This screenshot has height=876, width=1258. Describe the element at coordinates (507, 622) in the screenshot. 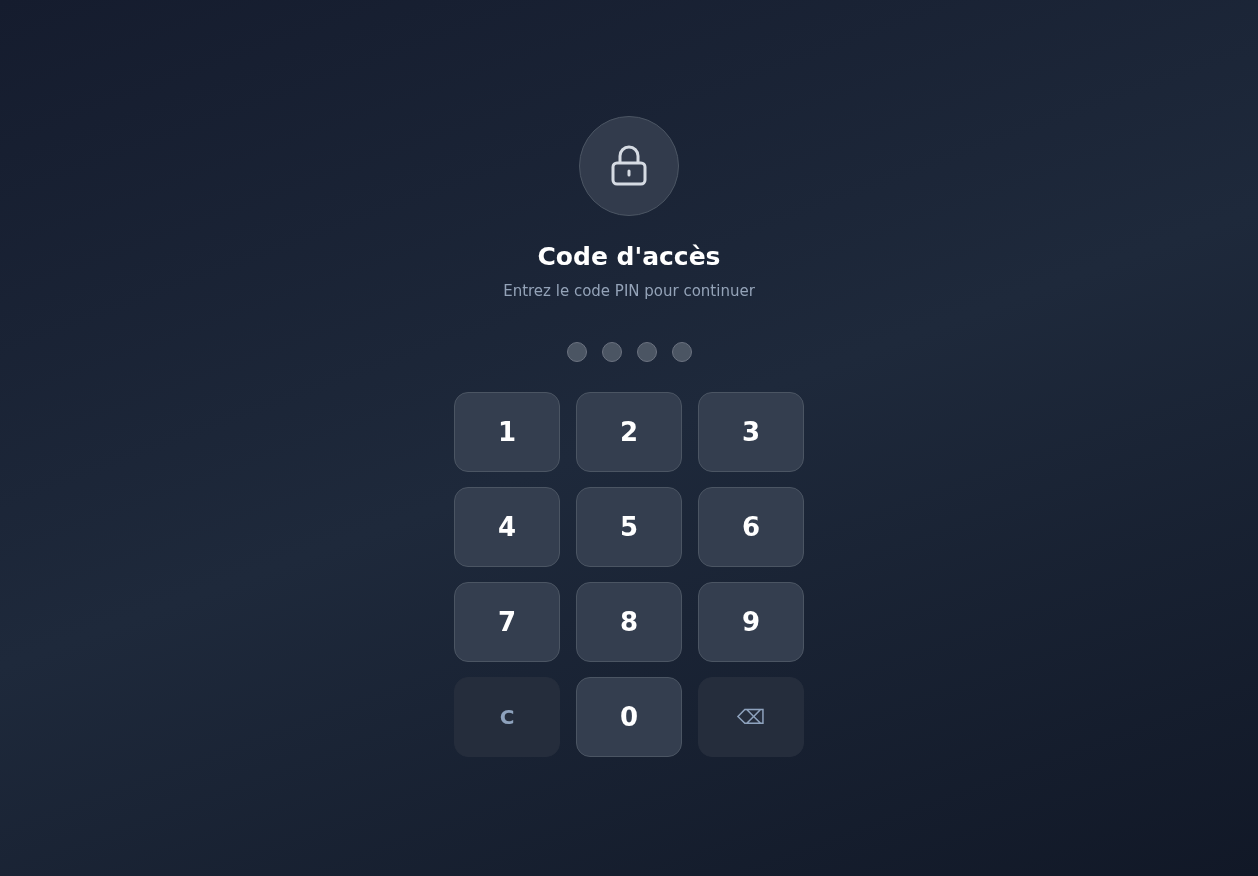

I see `digit-key: 7` at that location.